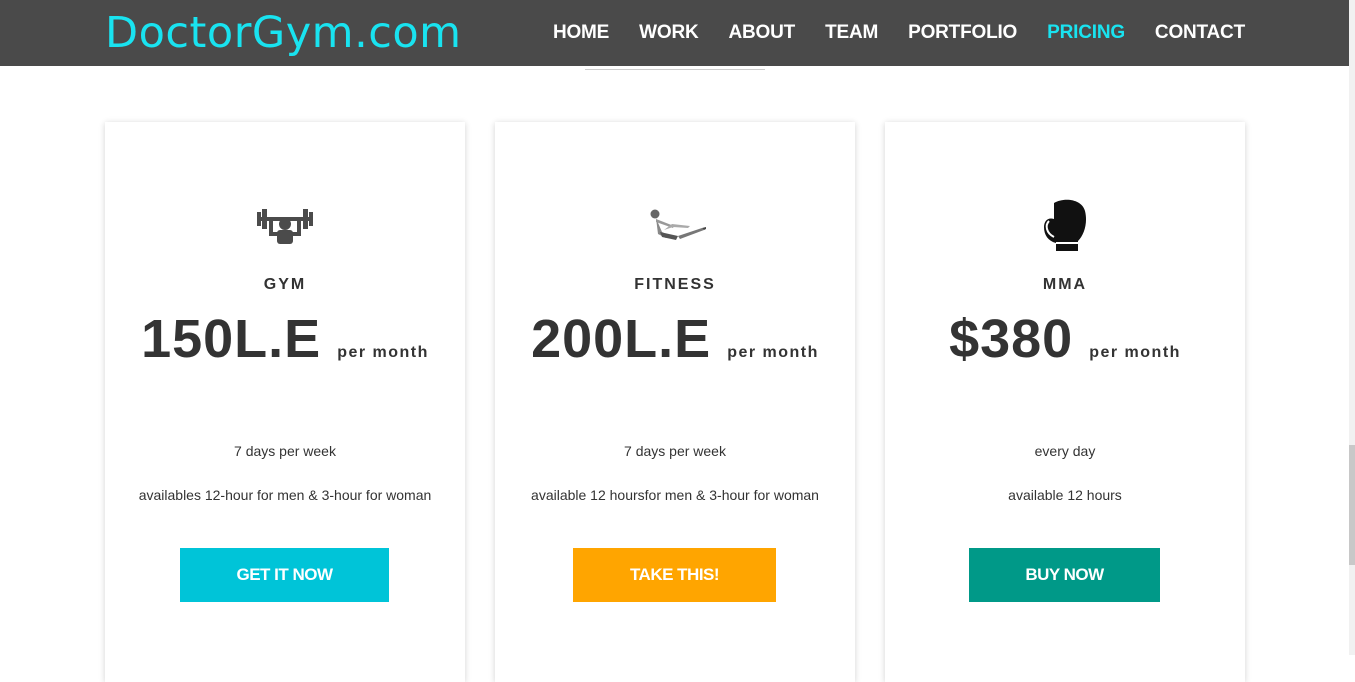 The height and width of the screenshot is (682, 1355). I want to click on plan-price: $380, so click(1011, 339).